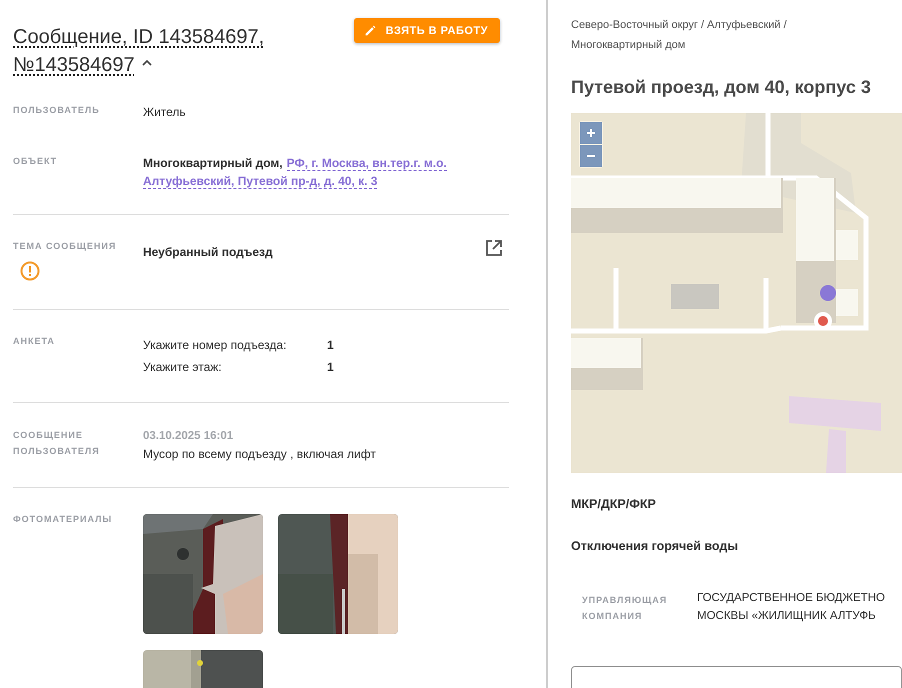 The width and height of the screenshot is (902, 688). Describe the element at coordinates (183, 367) in the screenshot. I see `survey-question: Укажите этаж:` at that location.